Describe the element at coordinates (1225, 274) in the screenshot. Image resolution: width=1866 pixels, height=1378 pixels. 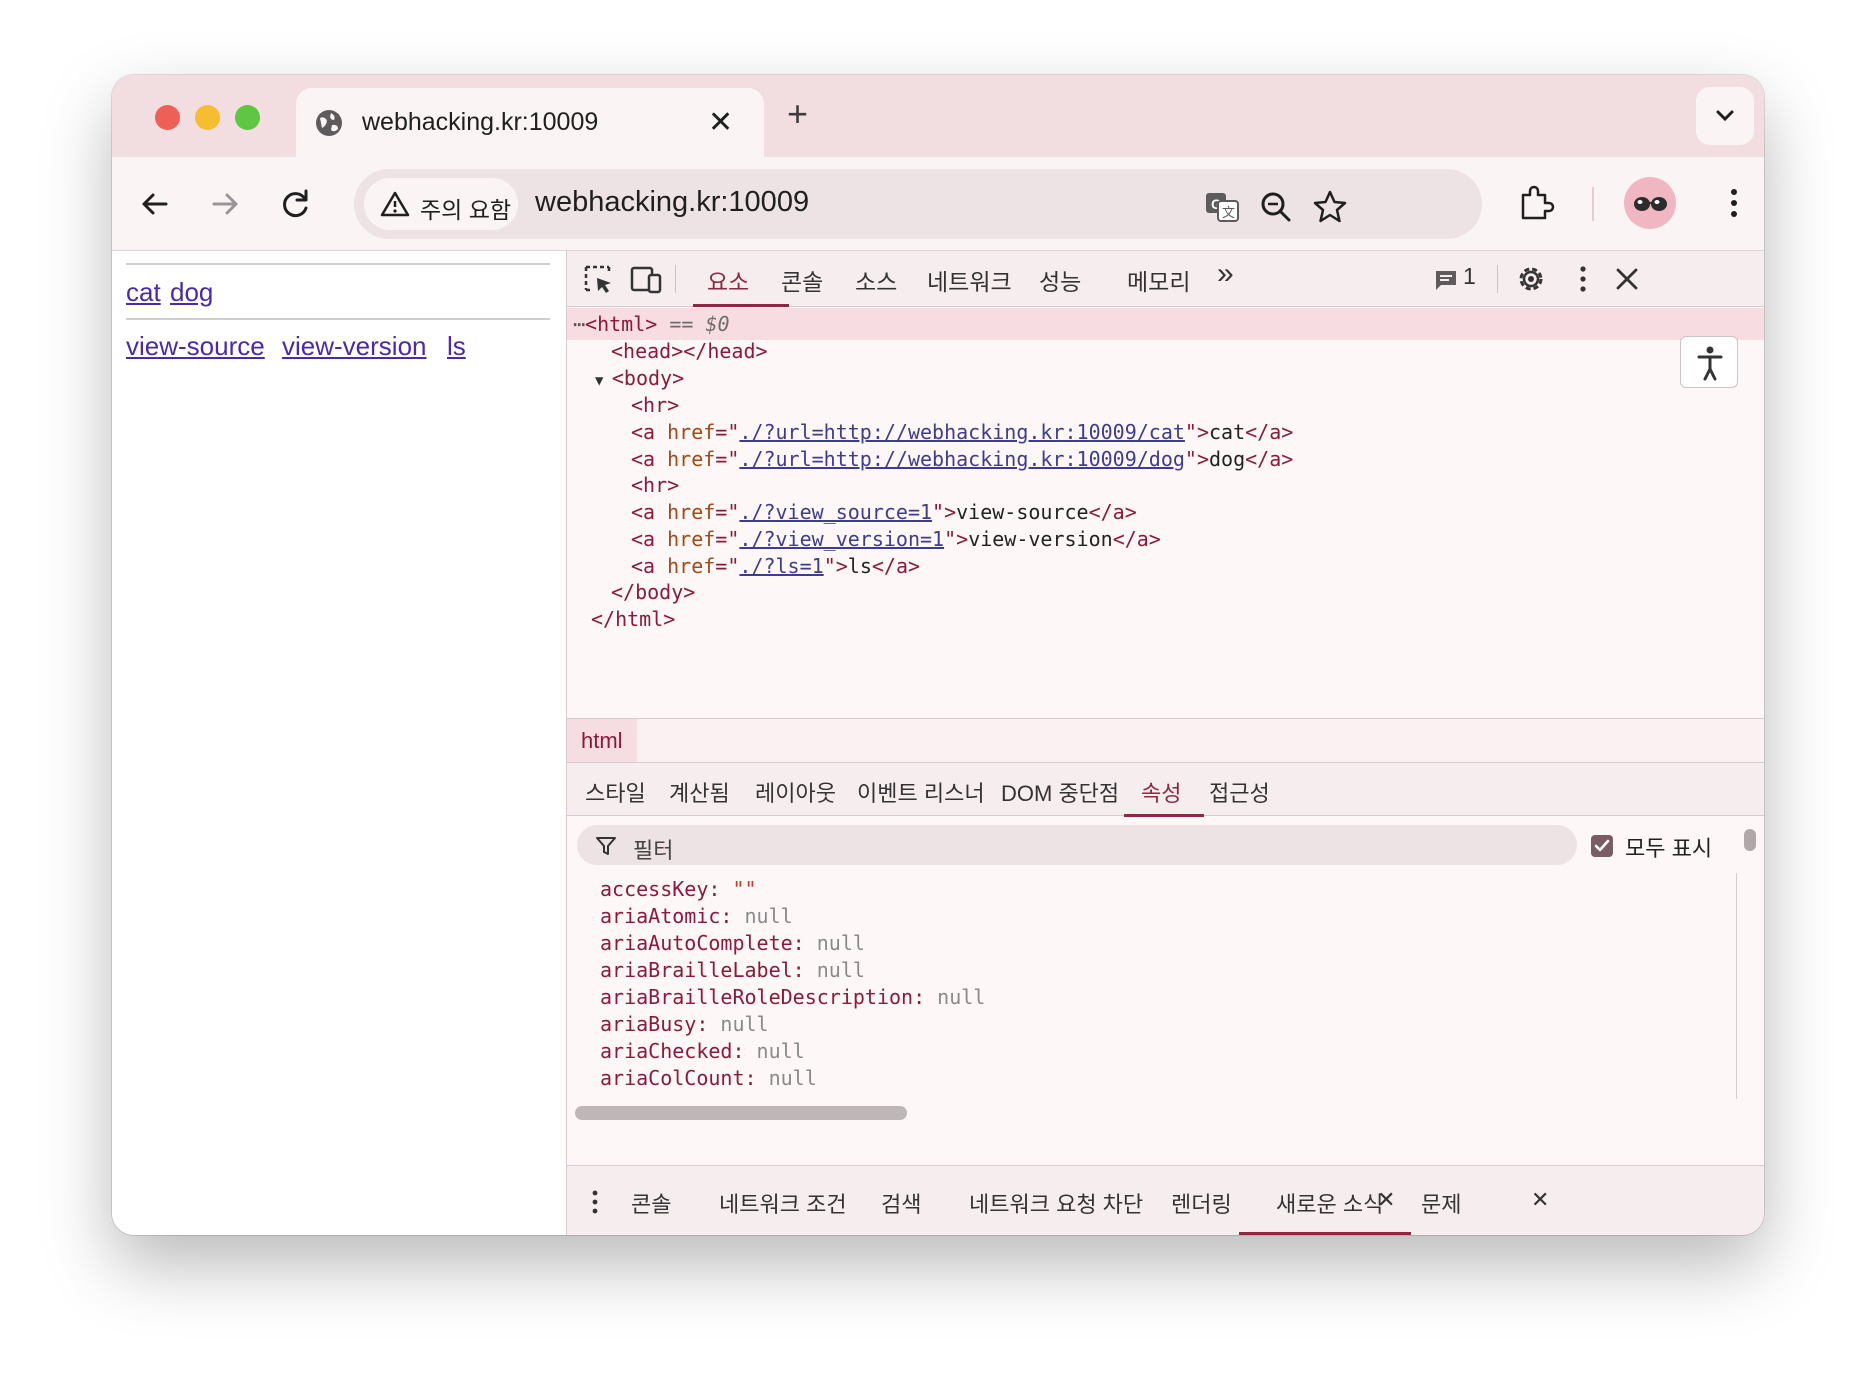
I see `more-tabs-icon: »` at that location.